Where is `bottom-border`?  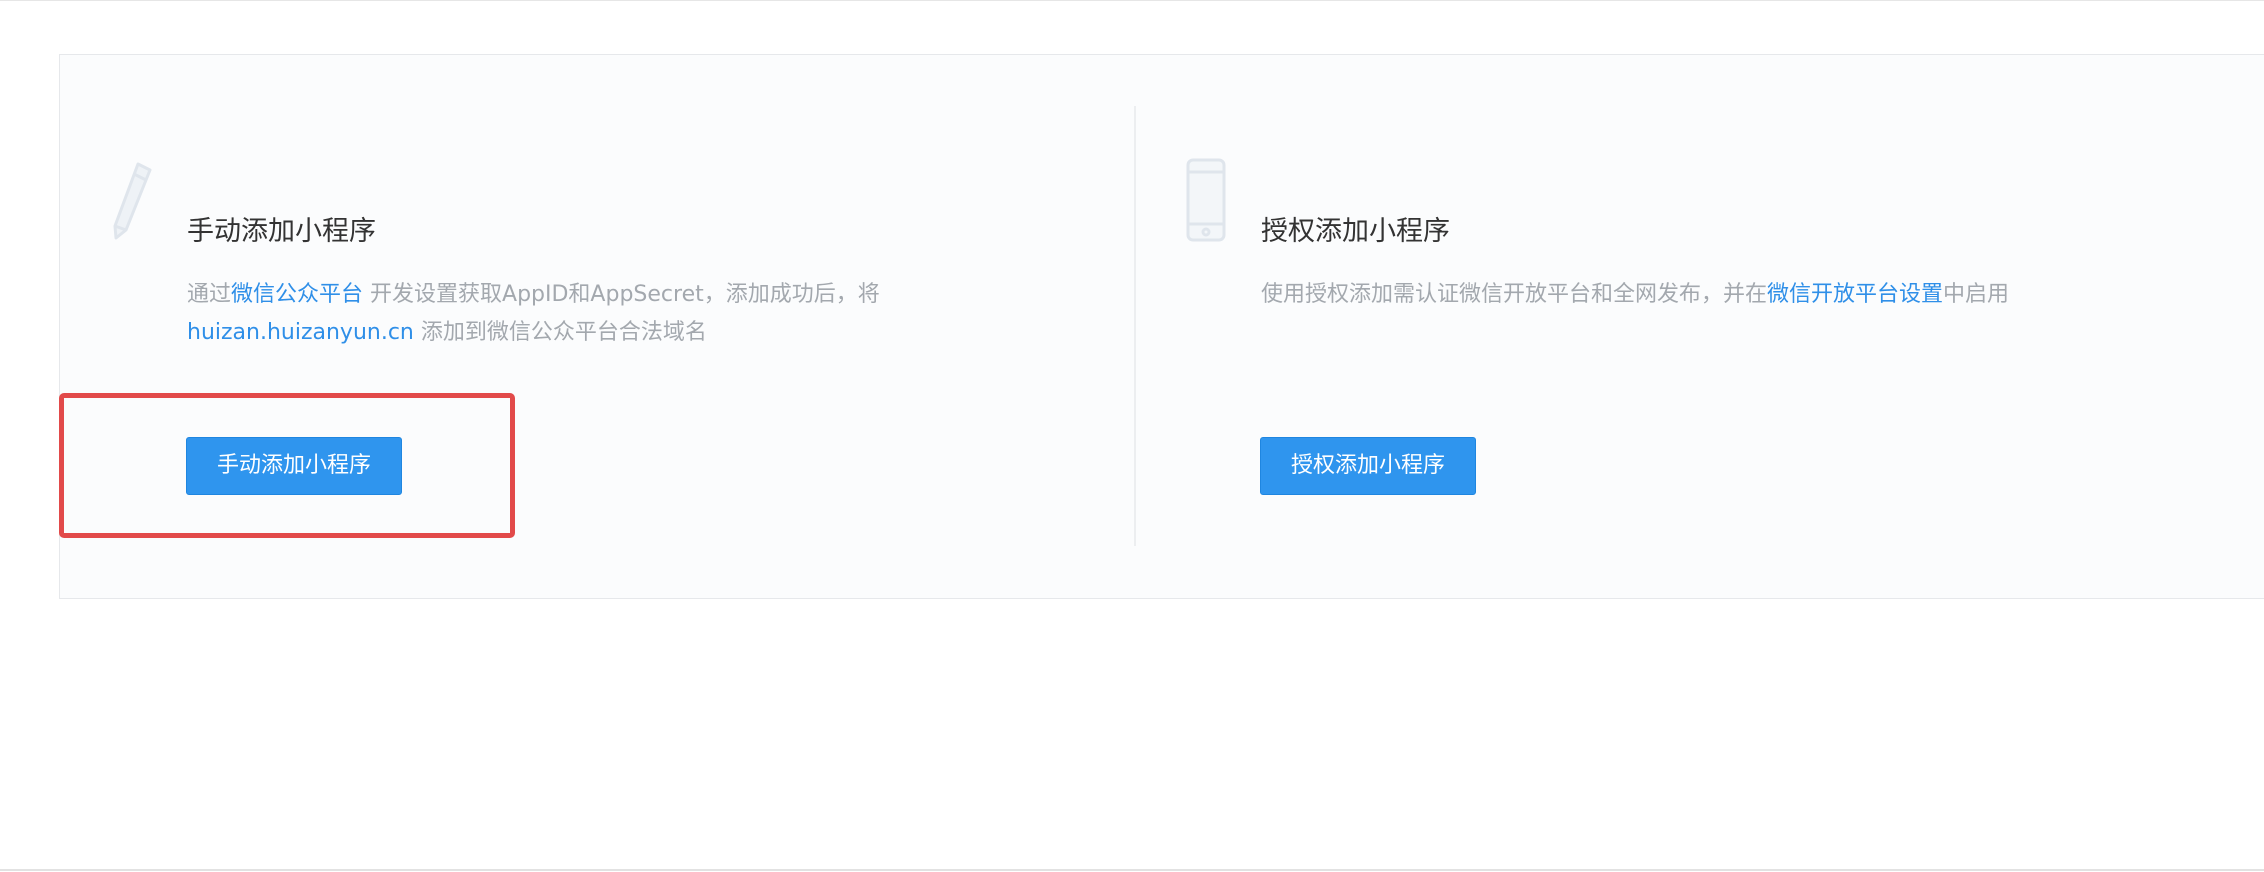 bottom-border is located at coordinates (1132, 870).